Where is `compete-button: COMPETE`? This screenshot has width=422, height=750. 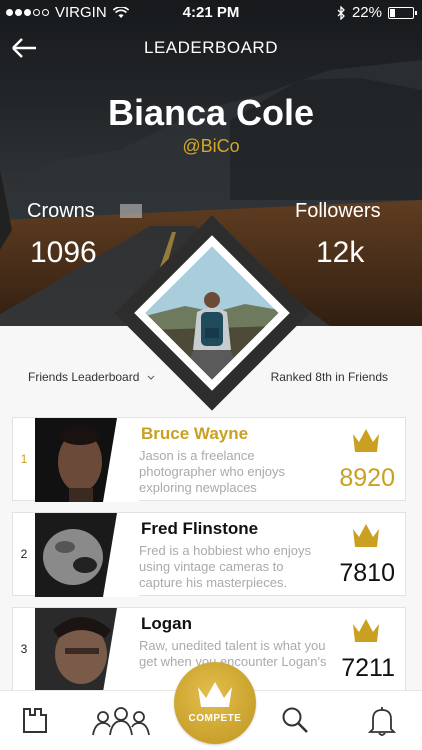 compete-button: COMPETE is located at coordinates (215, 703).